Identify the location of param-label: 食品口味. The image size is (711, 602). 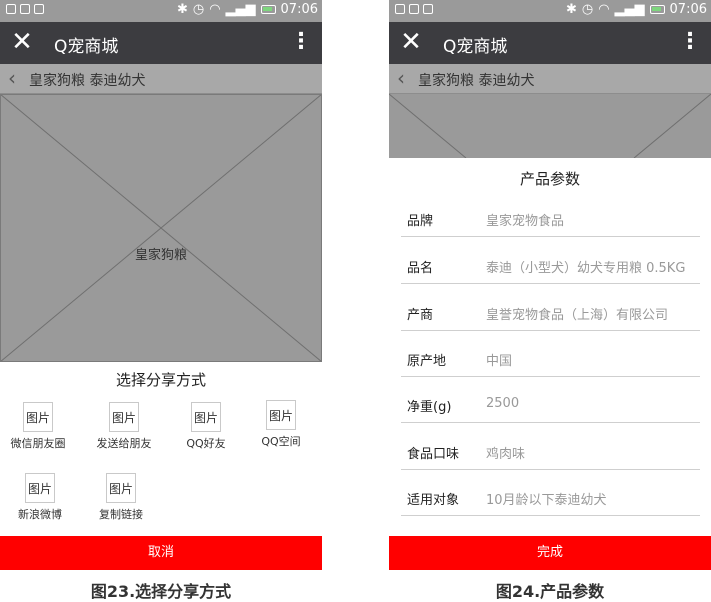
(433, 454).